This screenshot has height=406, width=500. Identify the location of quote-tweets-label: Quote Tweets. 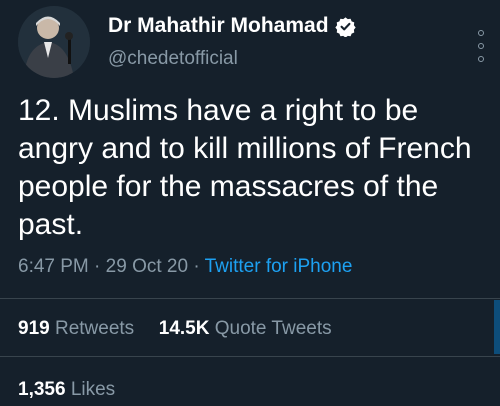
(273, 328).